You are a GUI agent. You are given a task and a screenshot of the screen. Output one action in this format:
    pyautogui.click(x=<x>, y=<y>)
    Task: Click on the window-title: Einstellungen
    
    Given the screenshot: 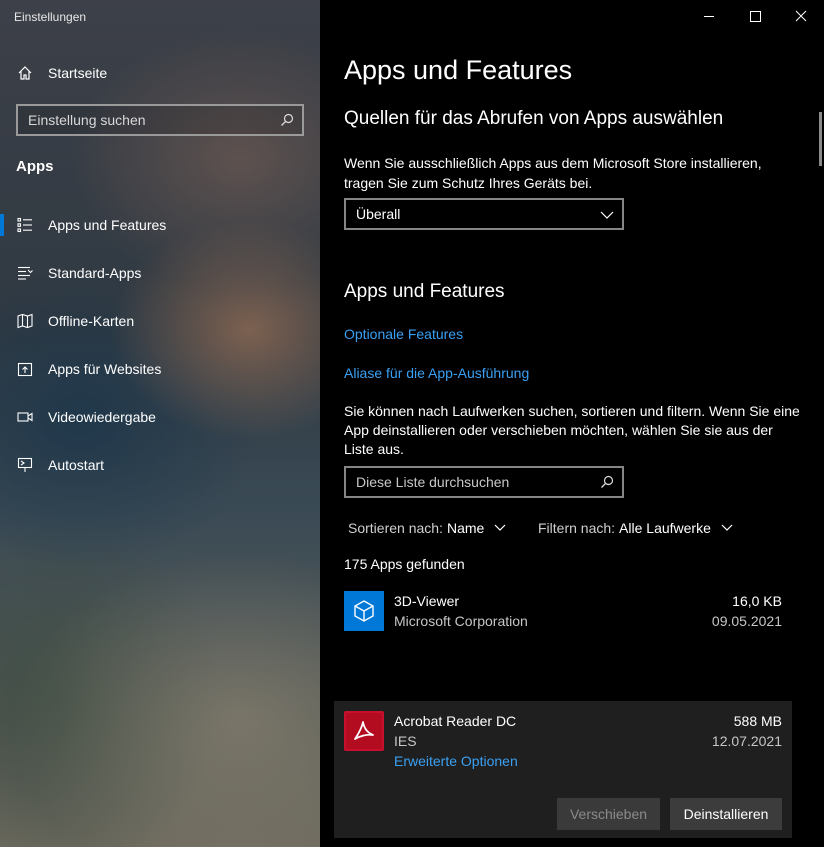 What is the action you would take?
    pyautogui.click(x=50, y=17)
    